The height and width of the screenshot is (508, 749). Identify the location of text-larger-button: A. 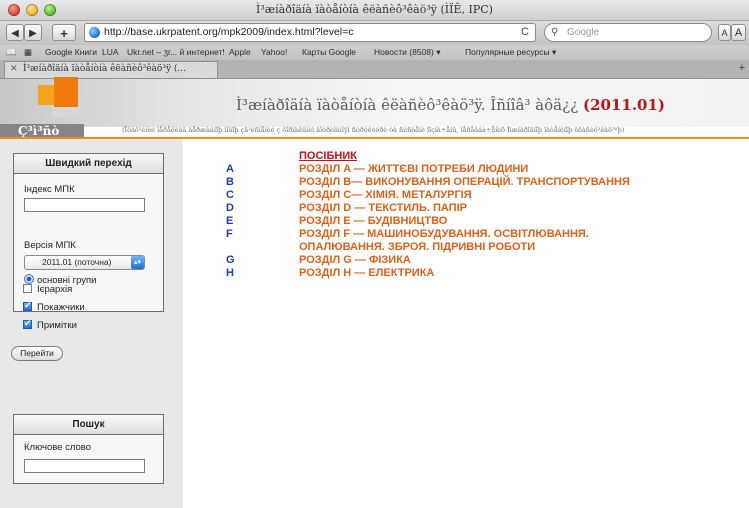
(738, 32).